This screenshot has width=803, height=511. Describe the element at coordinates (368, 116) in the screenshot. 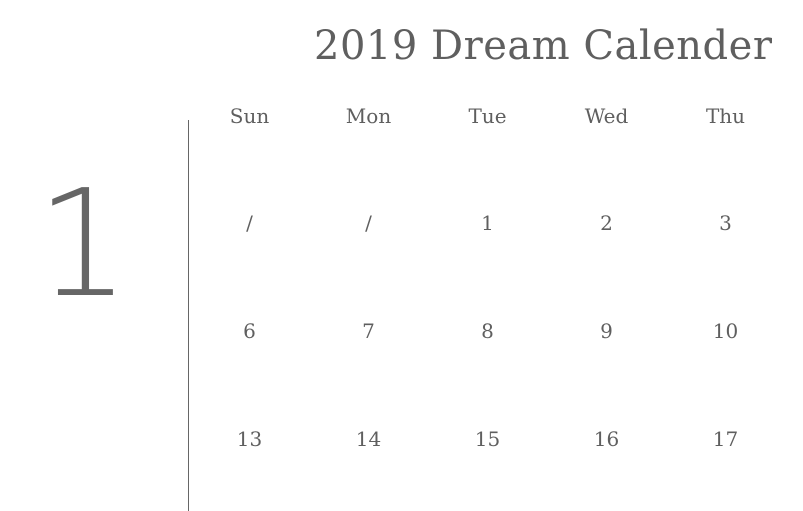

I see `weekday-header-mon: Mon` at that location.